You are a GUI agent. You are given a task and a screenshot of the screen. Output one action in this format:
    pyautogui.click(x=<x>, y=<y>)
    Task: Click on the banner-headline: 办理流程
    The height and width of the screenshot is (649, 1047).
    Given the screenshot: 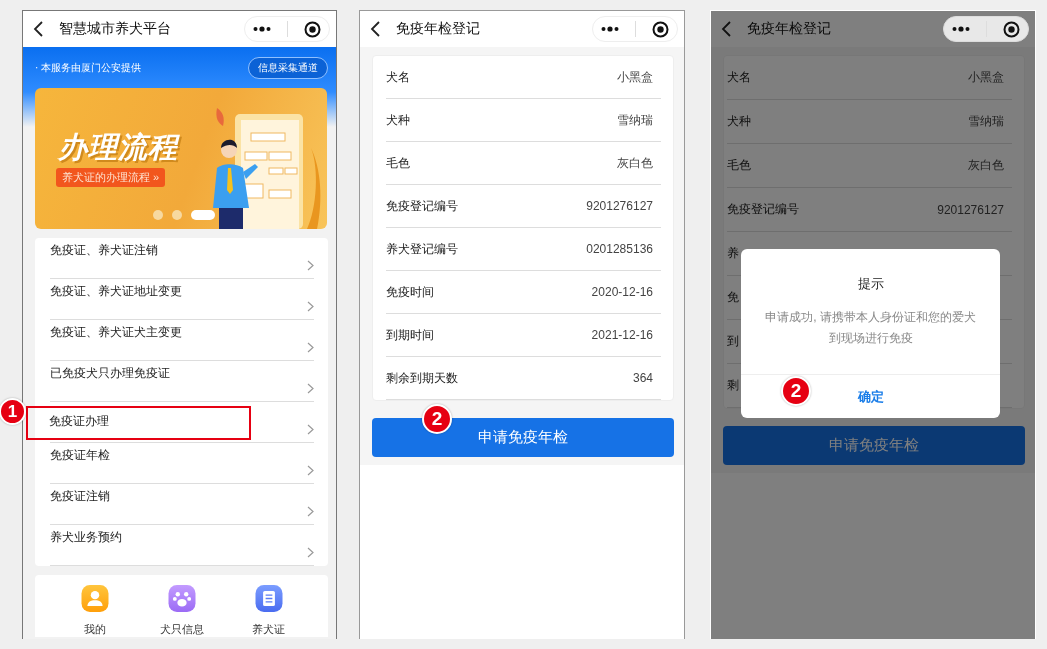 What is the action you would take?
    pyautogui.click(x=118, y=147)
    